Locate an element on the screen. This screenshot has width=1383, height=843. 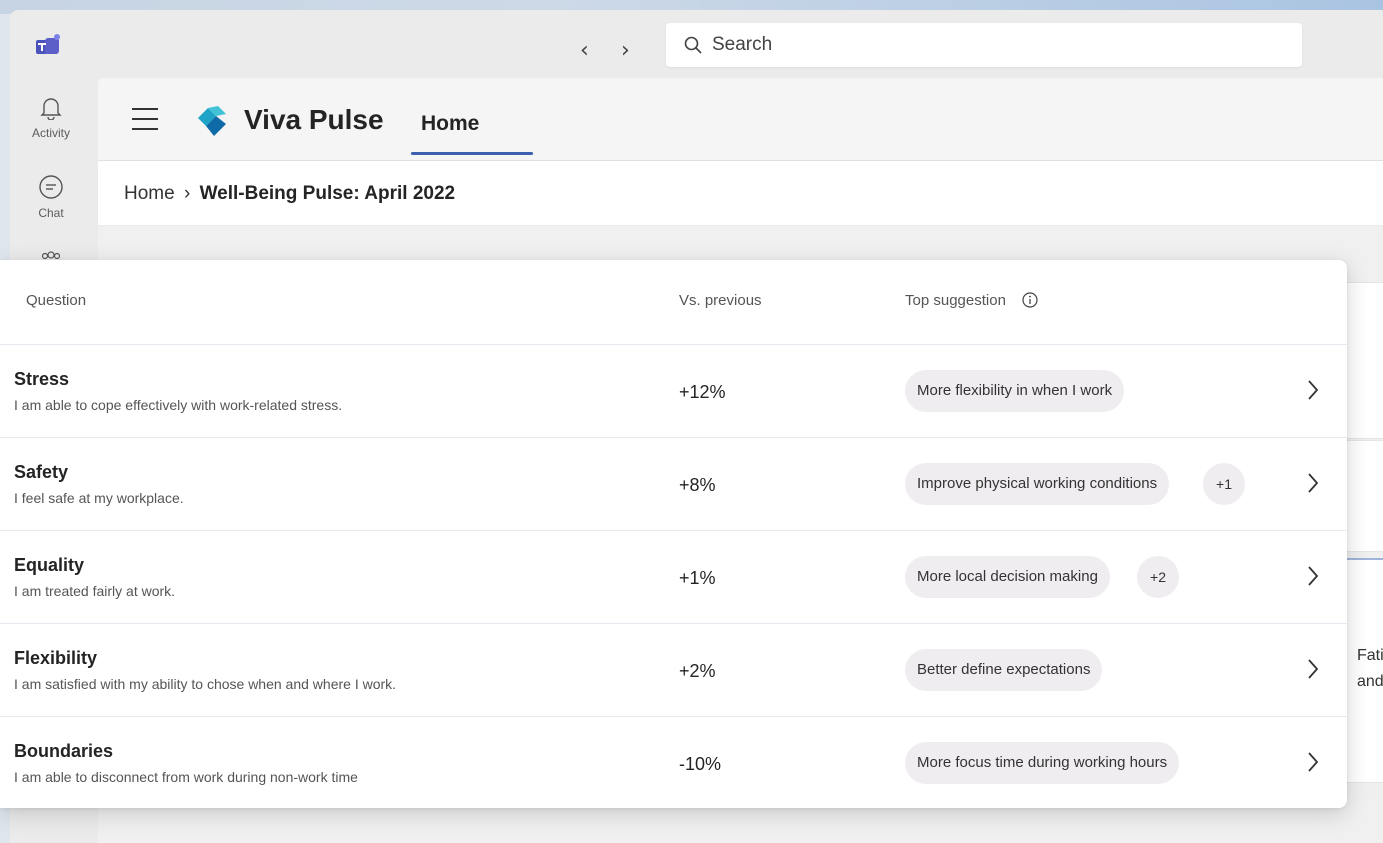
rail-label: Activity is located at coordinates (50, 133).